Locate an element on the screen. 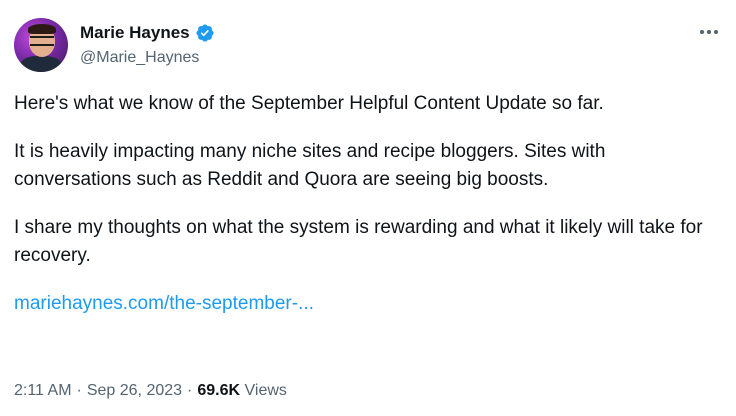 The image size is (736, 416). avatar is located at coordinates (41, 45).